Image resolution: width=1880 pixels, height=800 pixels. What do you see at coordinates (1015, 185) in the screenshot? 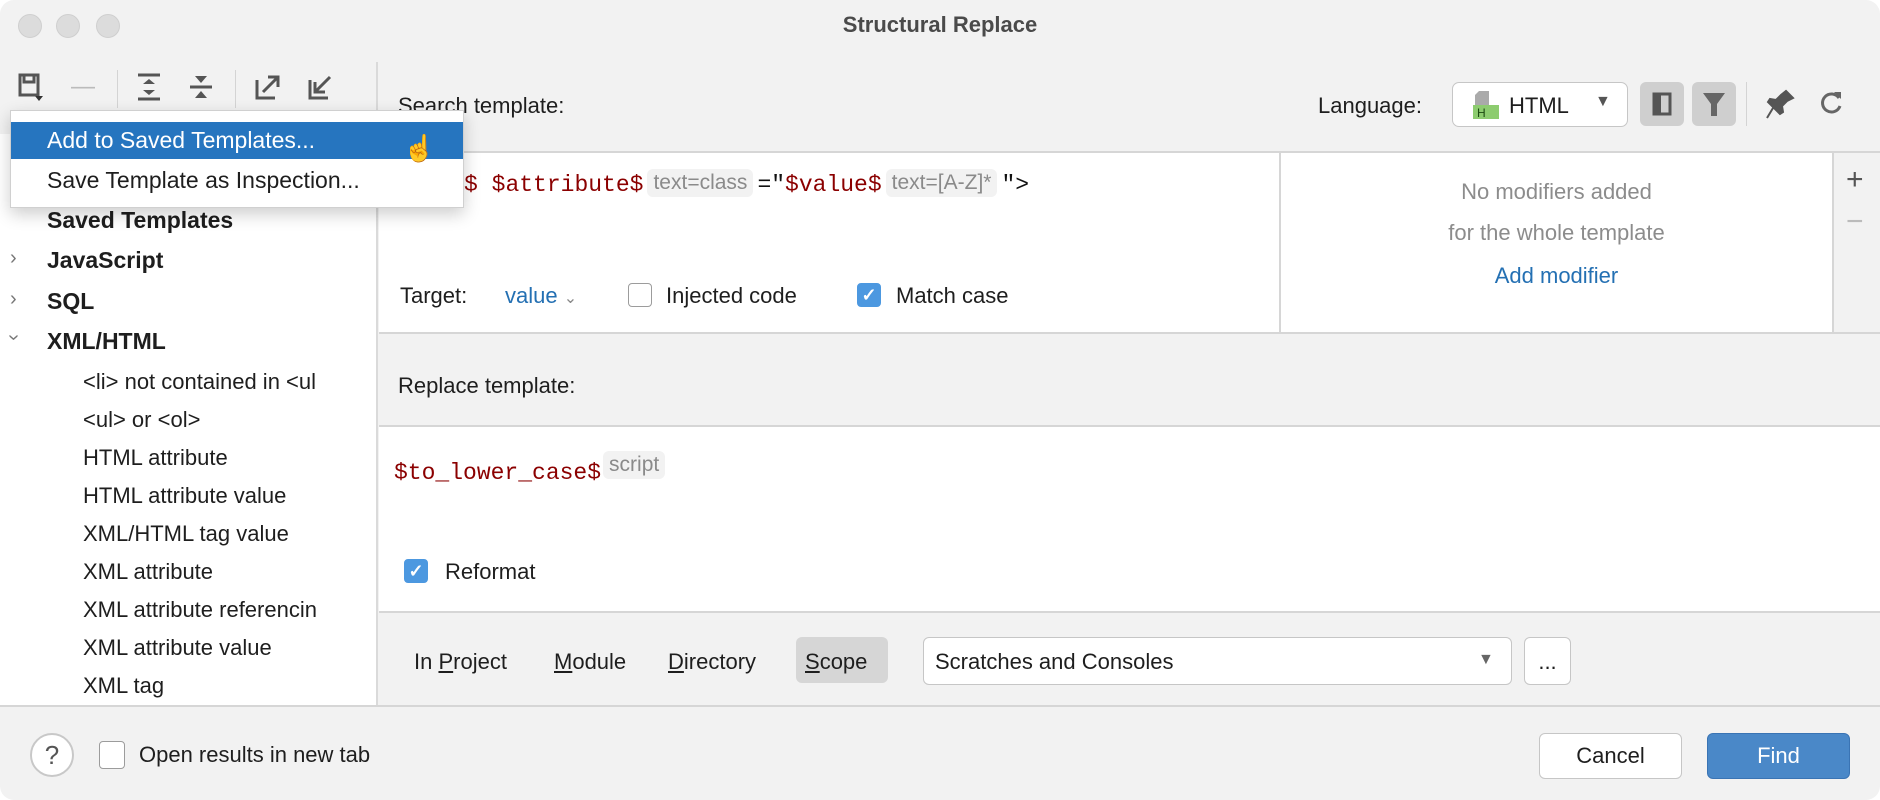
I see `code-close: ">` at bounding box center [1015, 185].